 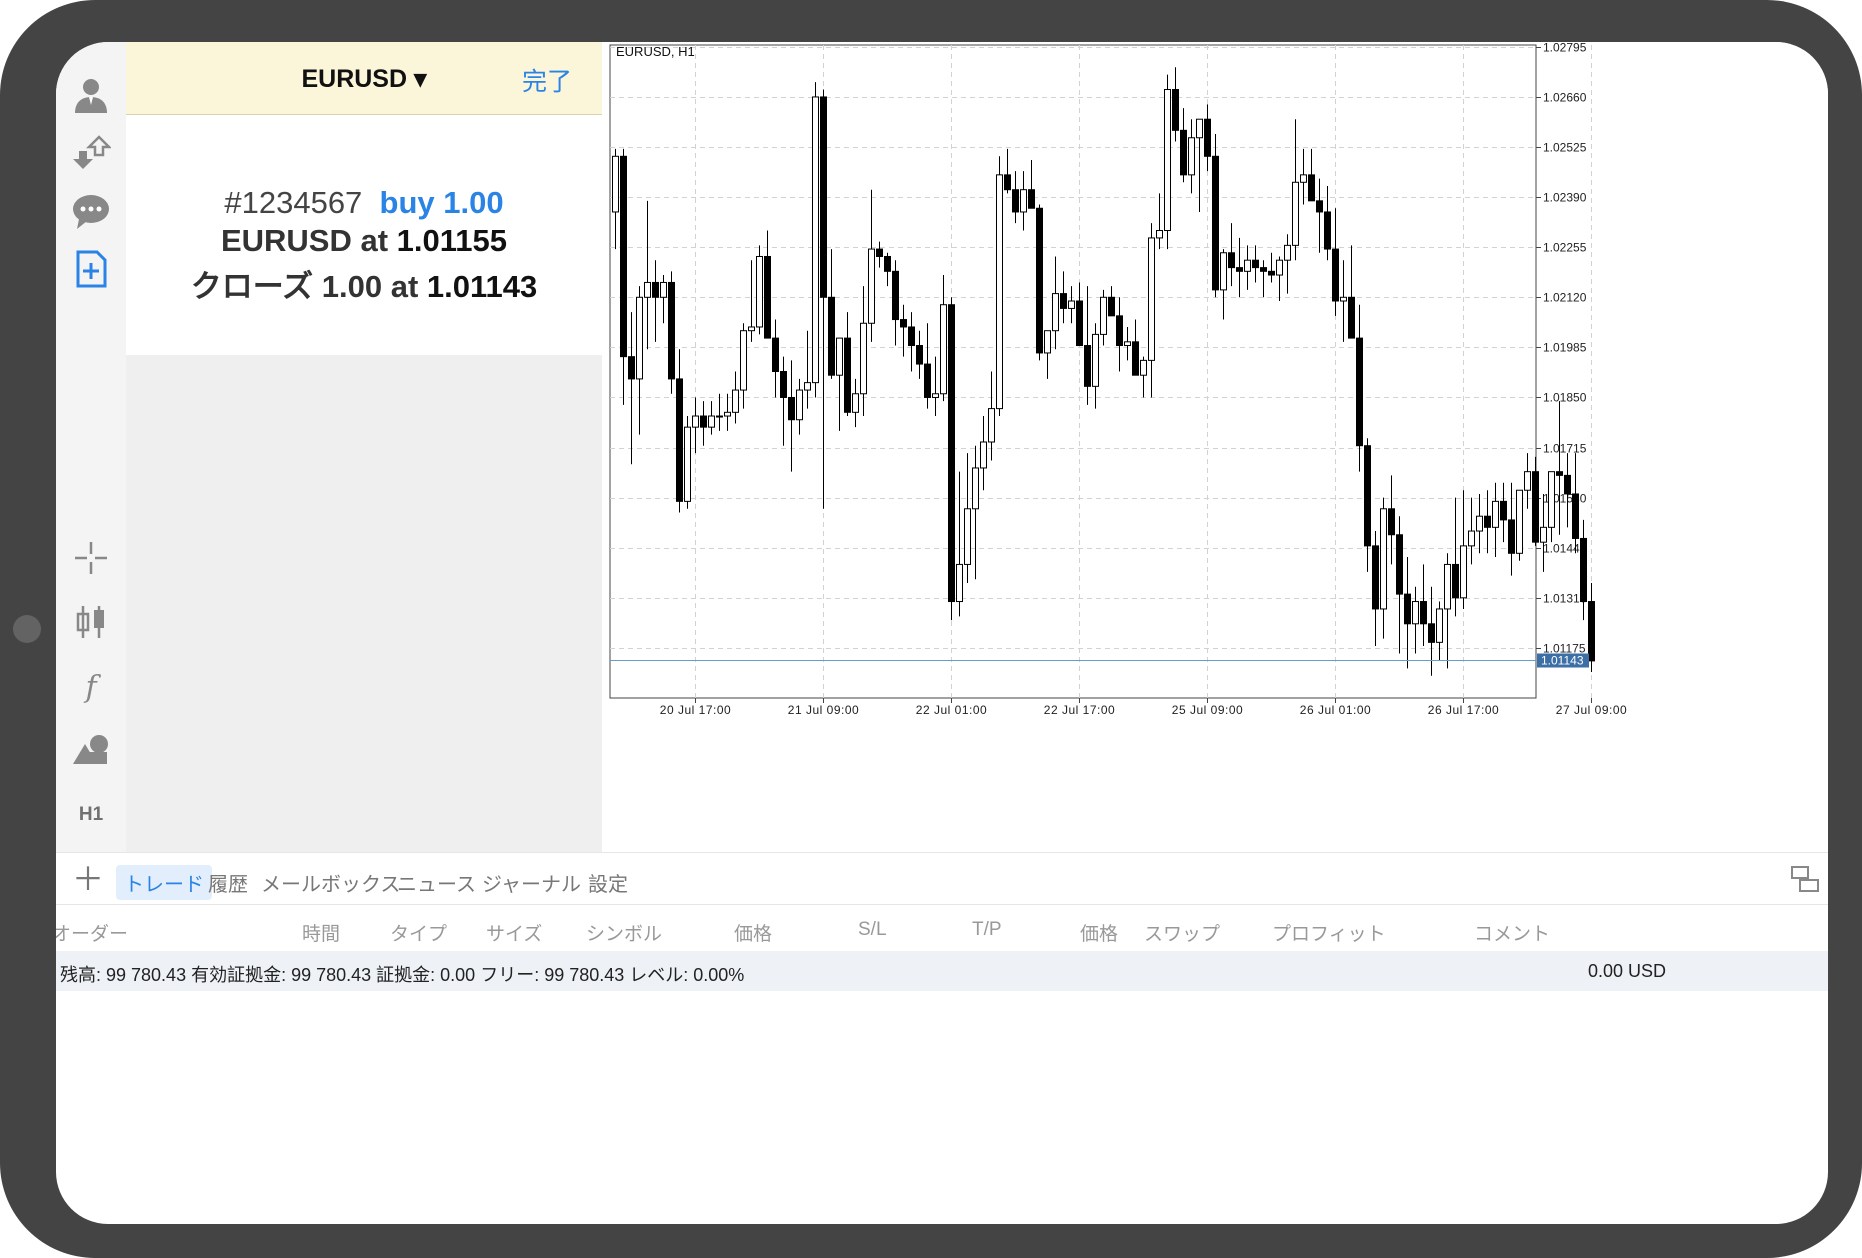 What do you see at coordinates (418, 932) in the screenshot?
I see `col-type: タイプ` at bounding box center [418, 932].